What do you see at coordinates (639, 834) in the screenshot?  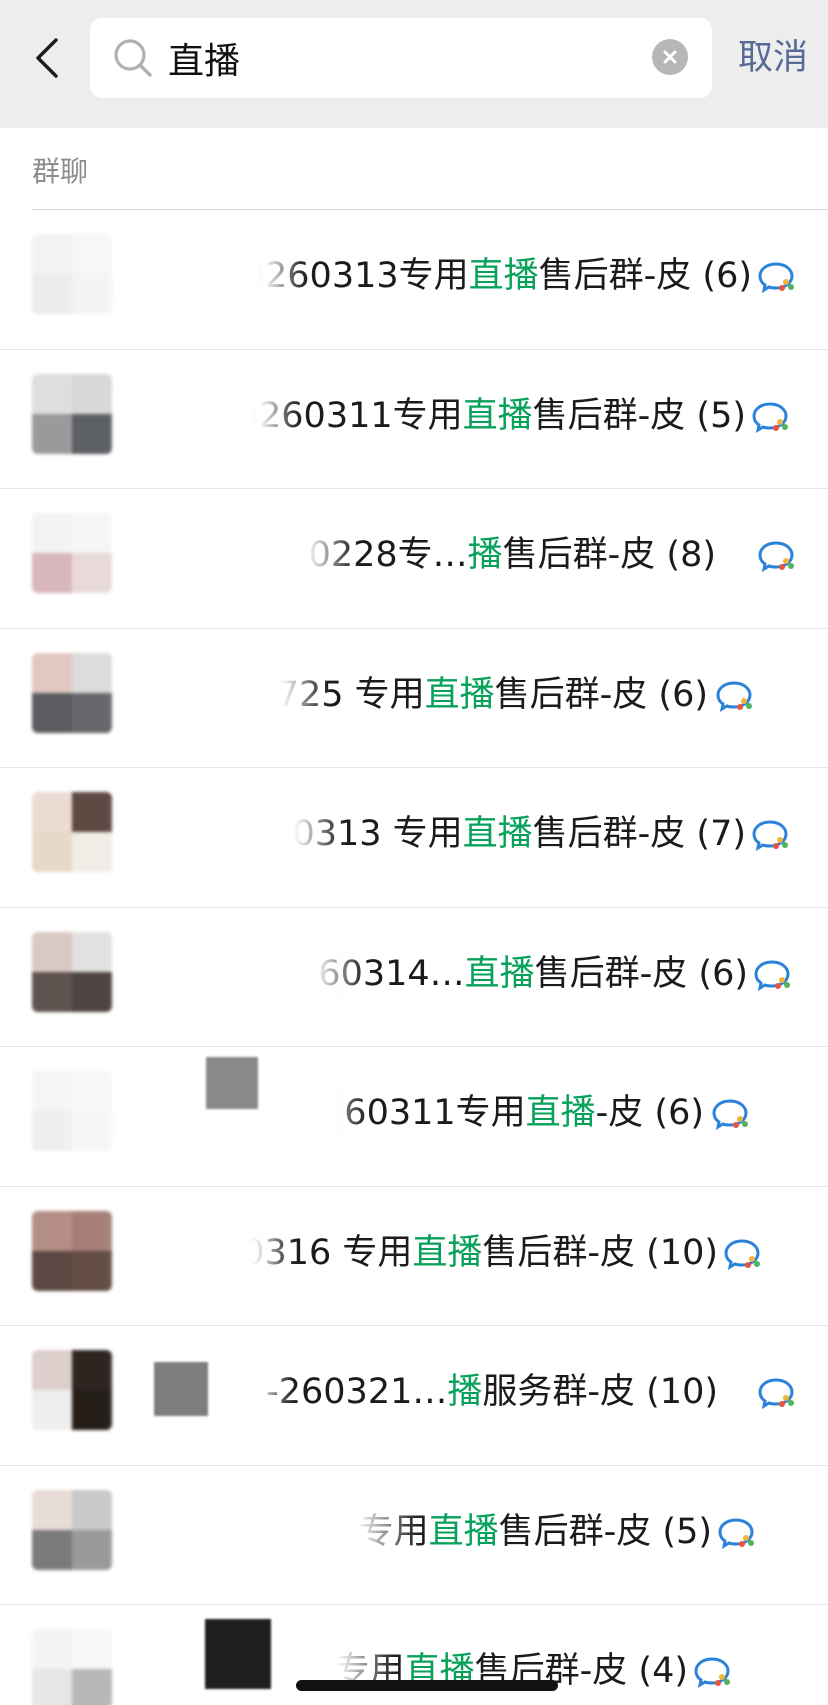 I see `group-name-suffix: 售后群-皮 (7)` at bounding box center [639, 834].